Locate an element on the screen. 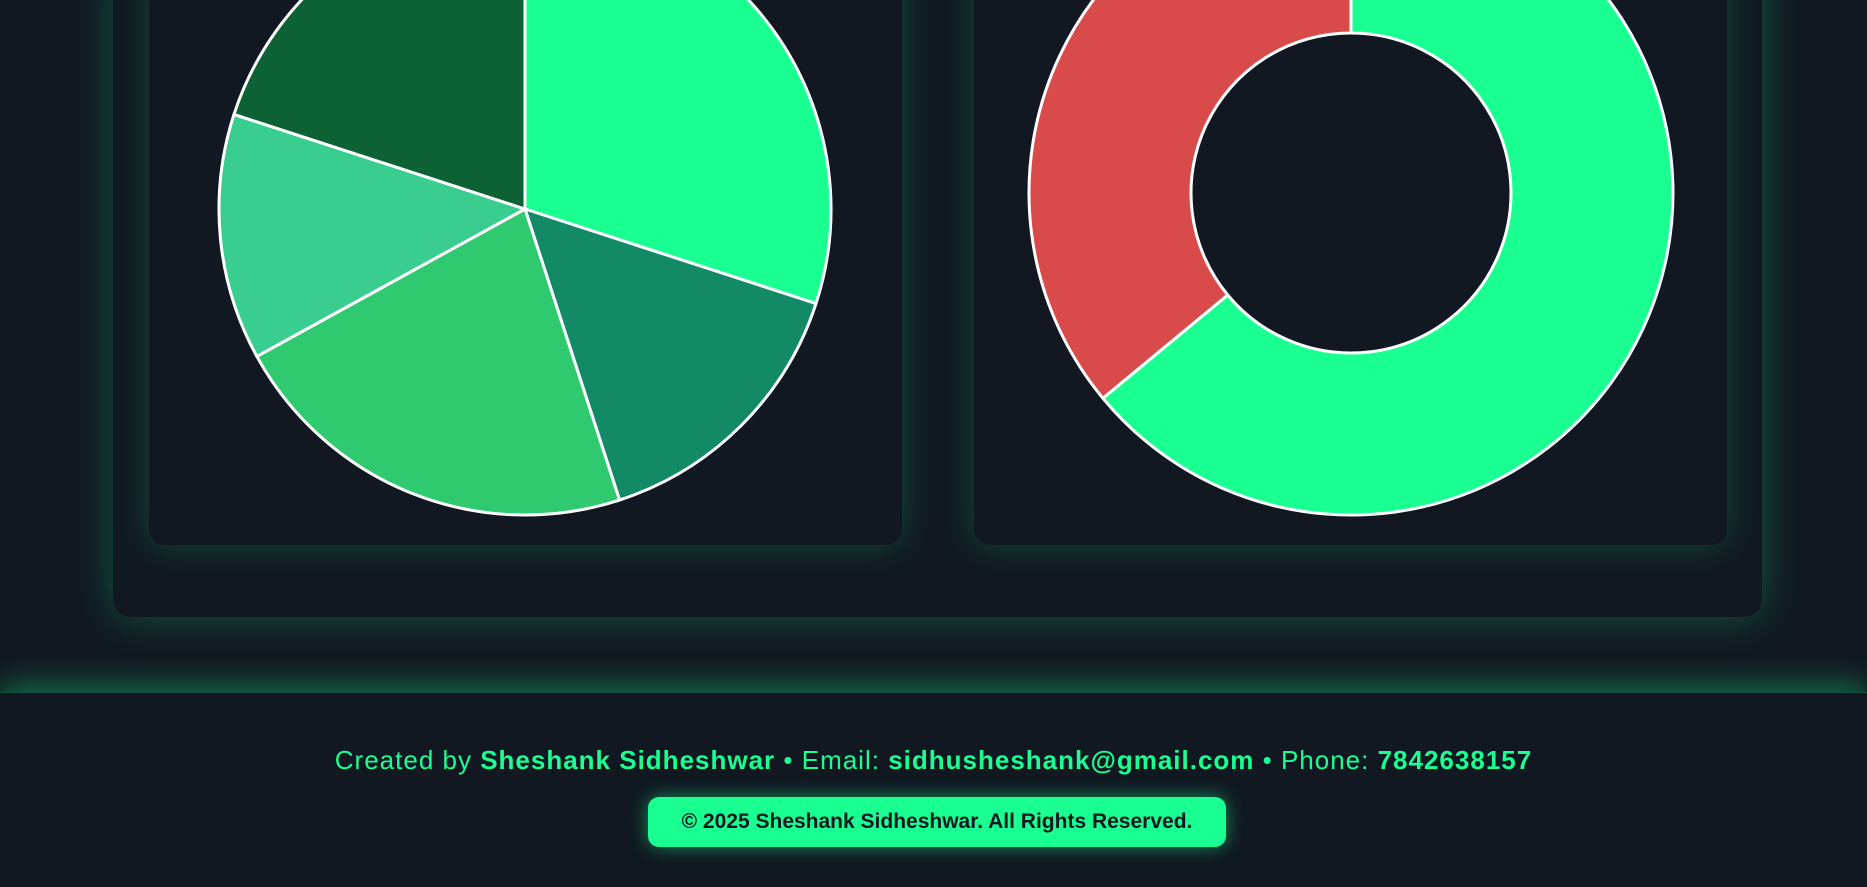 This screenshot has height=887, width=1867. phone-link: 7842638157 is located at coordinates (1455, 760).